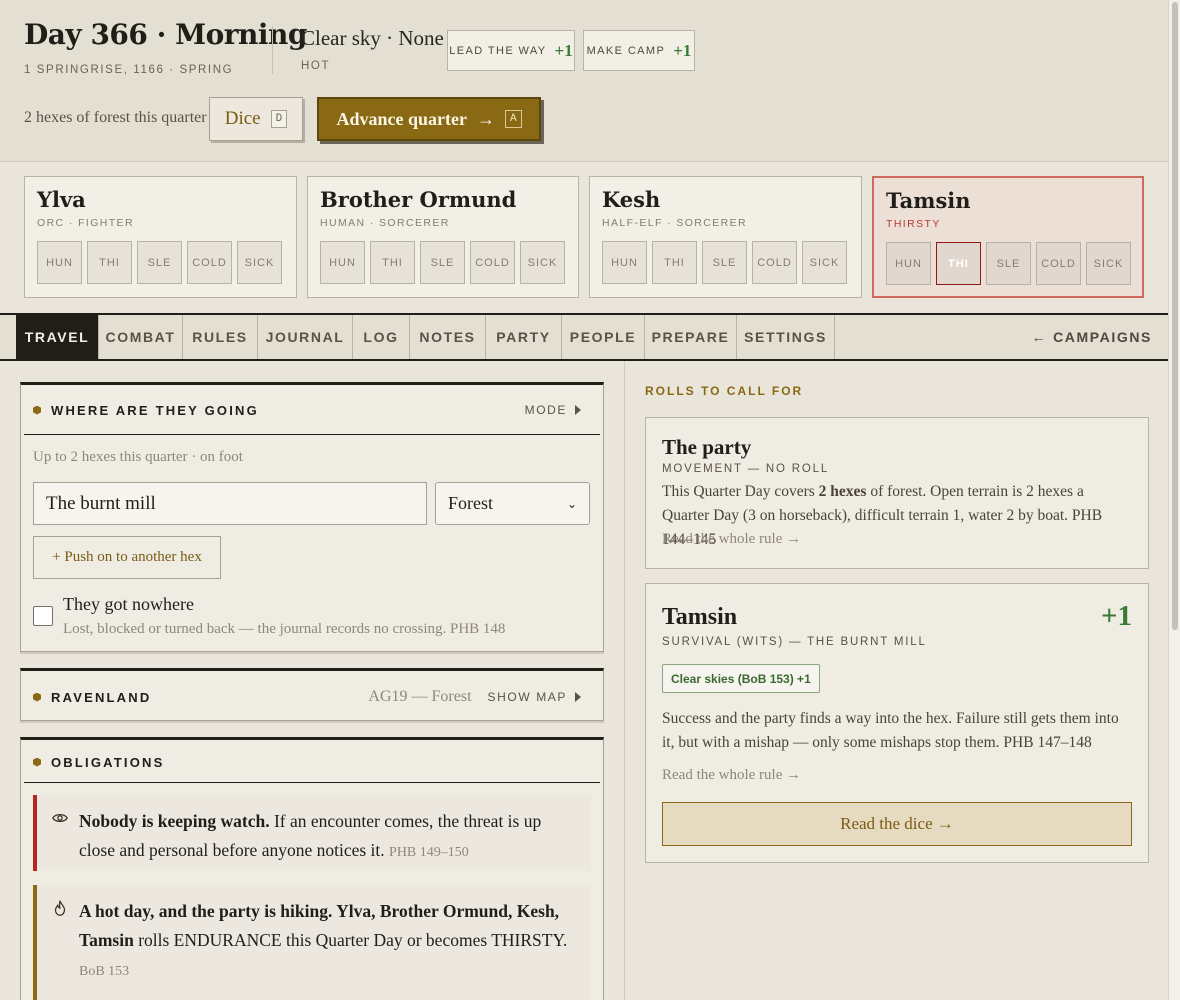  Describe the element at coordinates (60, 818) in the screenshot. I see `eye-icon` at that location.